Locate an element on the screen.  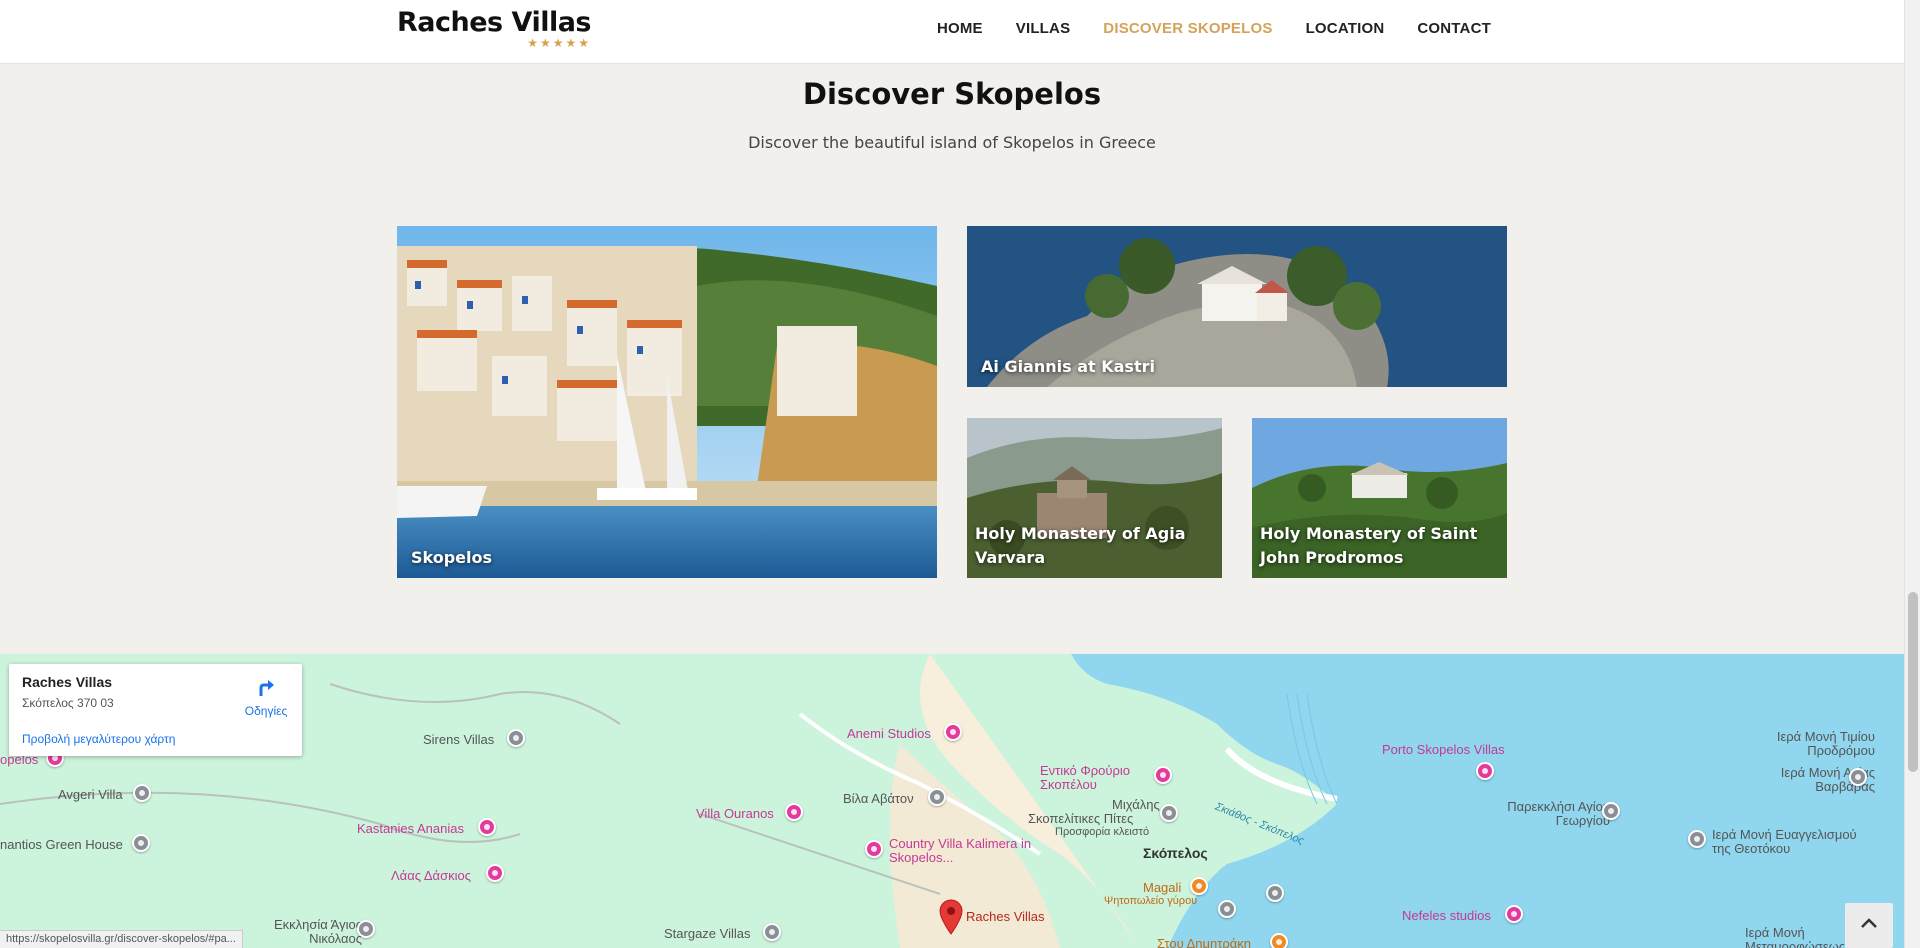
map-label-venetian-castle: Εντικό Φρούριο Σκοπέλου is located at coordinates (1085, 777).